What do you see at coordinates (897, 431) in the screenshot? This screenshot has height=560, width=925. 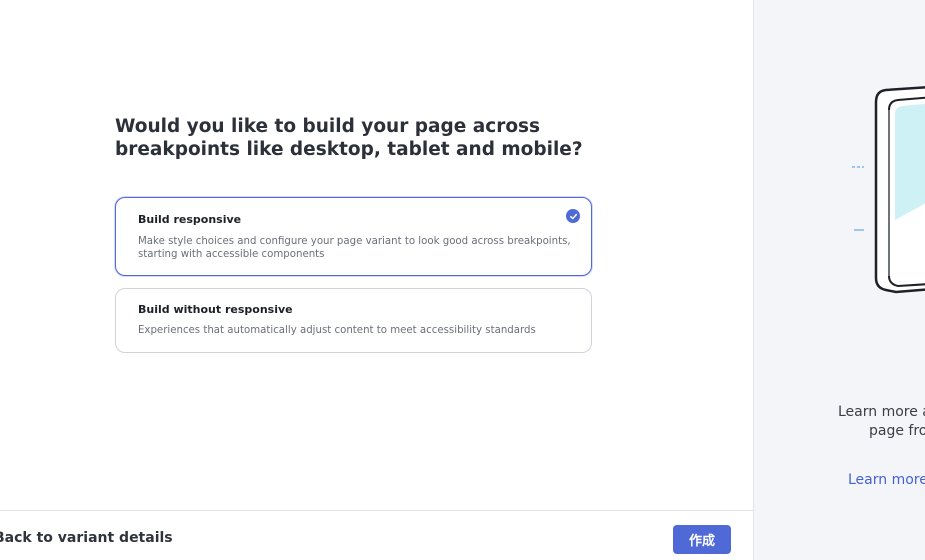 I see `side-text-line-2: page fro` at bounding box center [897, 431].